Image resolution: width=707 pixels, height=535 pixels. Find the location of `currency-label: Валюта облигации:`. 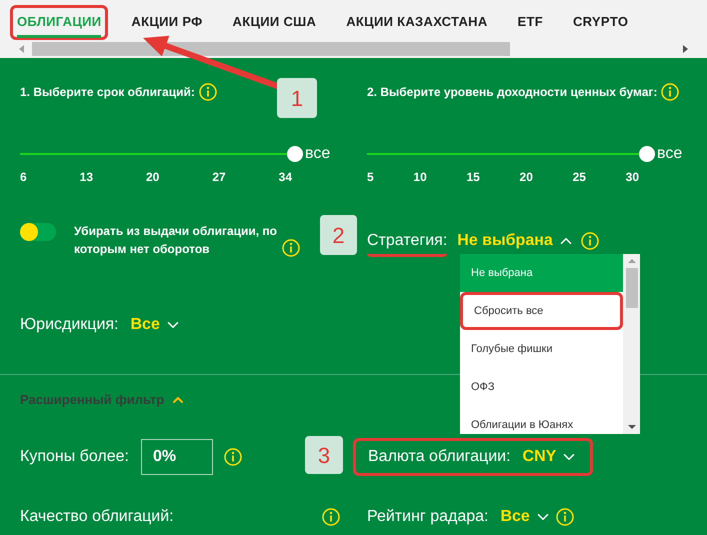

currency-label: Валюта облигации: is located at coordinates (439, 457).